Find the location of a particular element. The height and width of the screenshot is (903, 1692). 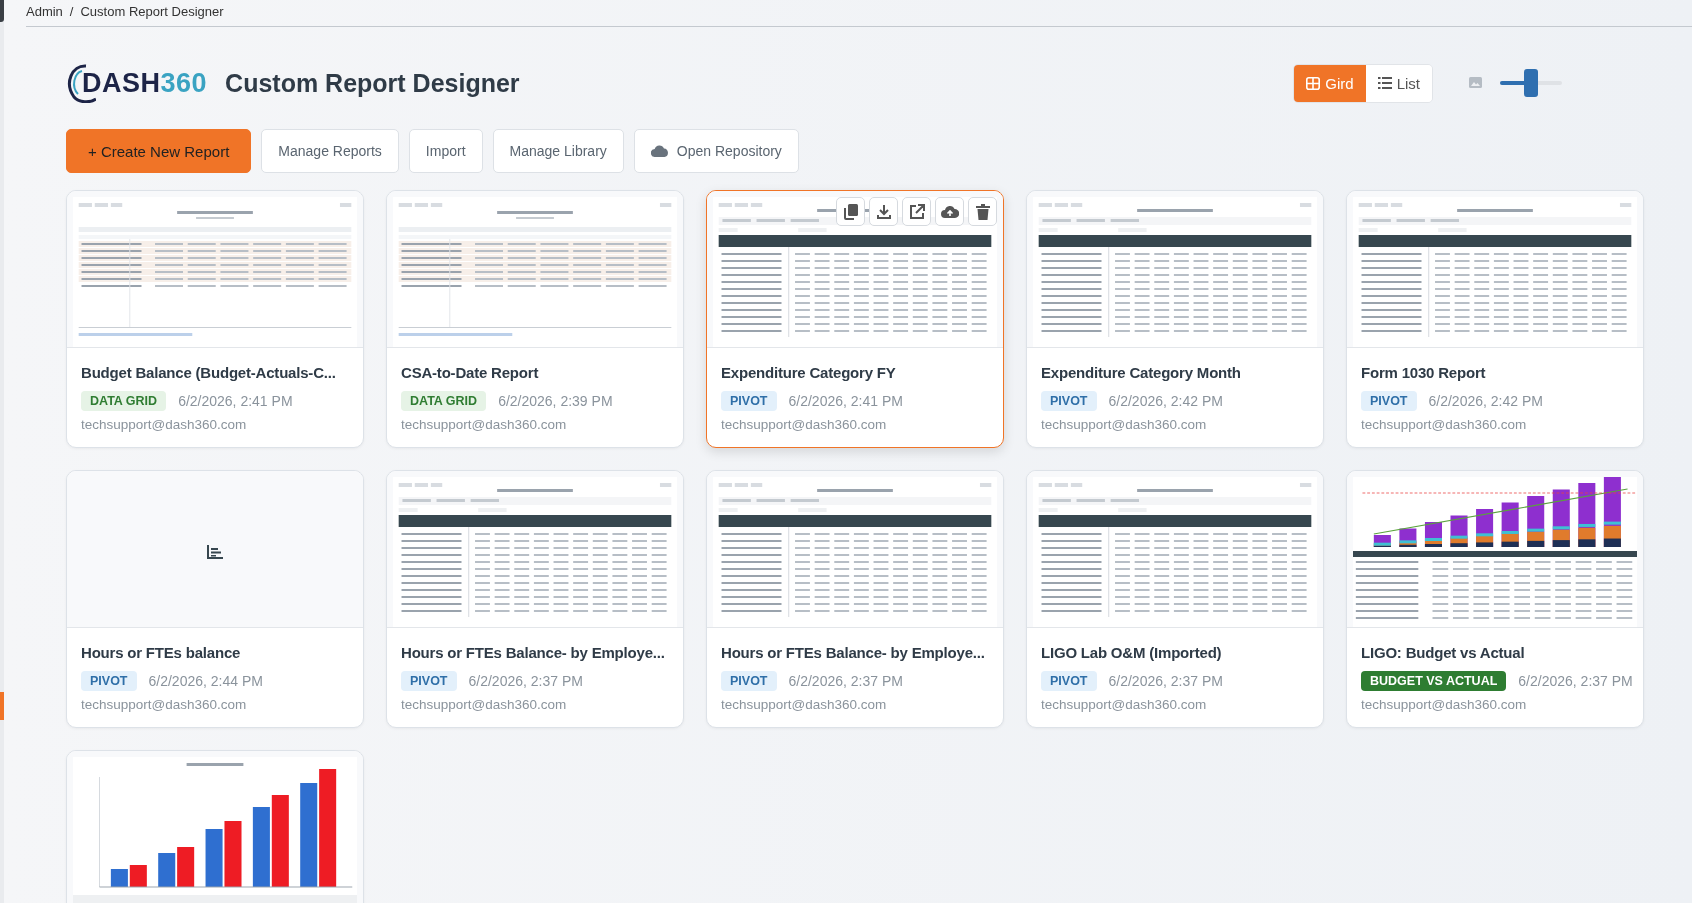

upload-button is located at coordinates (949, 211).